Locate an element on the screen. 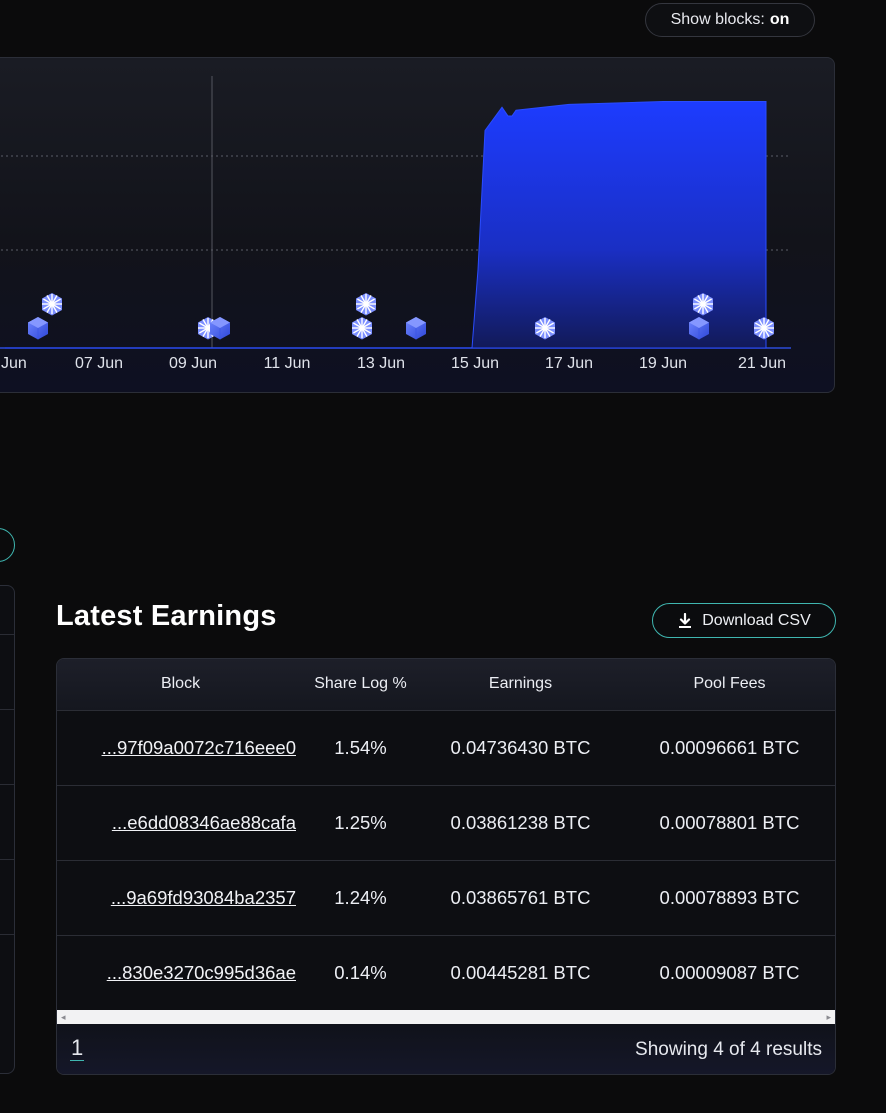 The image size is (886, 1113). x-tick-label: 15 Jun is located at coordinates (475, 363).